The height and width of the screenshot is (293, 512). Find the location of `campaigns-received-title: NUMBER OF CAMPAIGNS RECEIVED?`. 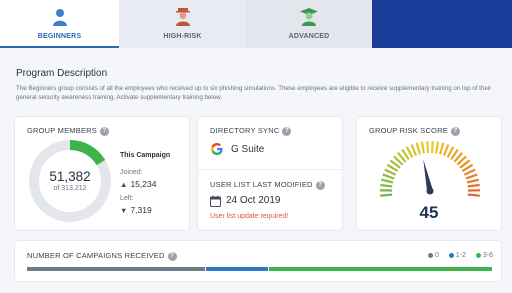

campaigns-received-title: NUMBER OF CAMPAIGNS RECEIVED? is located at coordinates (102, 256).